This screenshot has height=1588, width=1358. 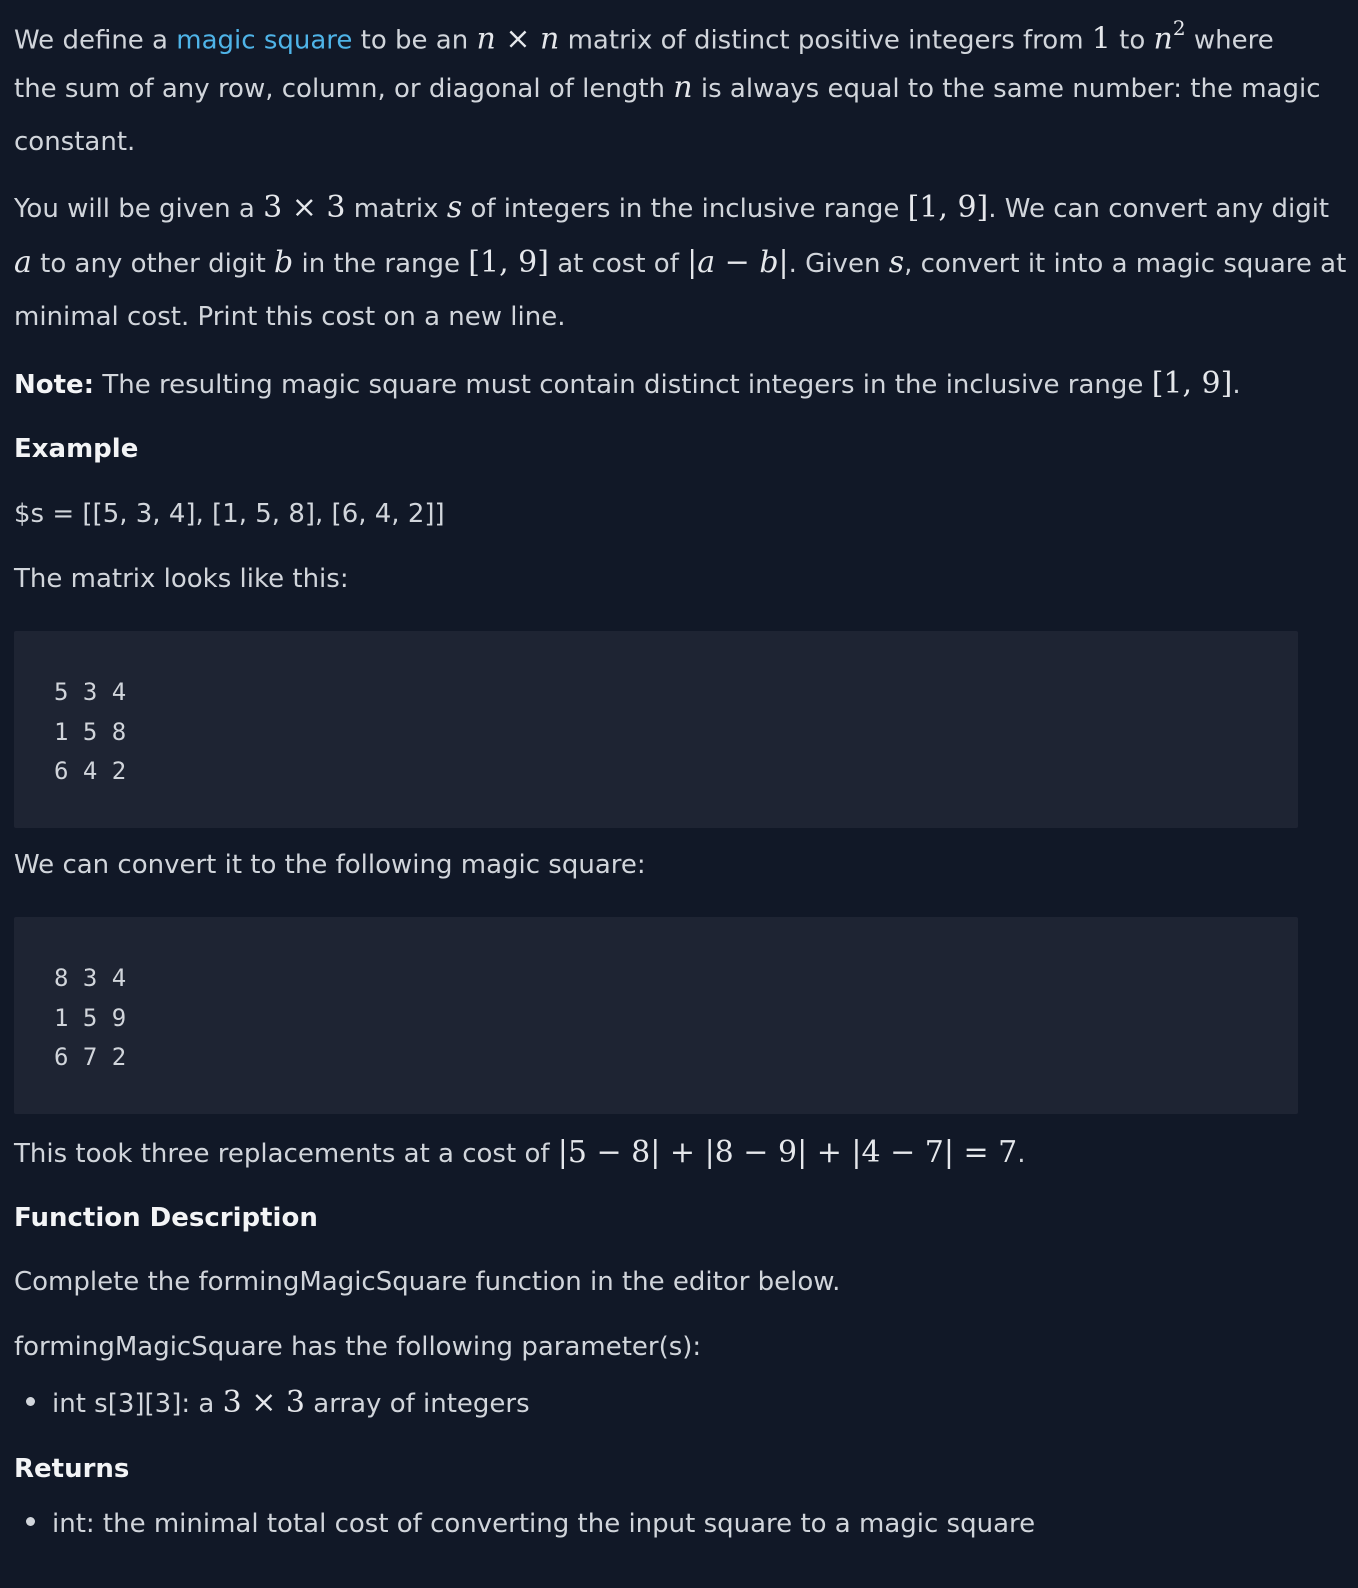 I want to click on math-exponent: 2, so click(x=1179, y=28).